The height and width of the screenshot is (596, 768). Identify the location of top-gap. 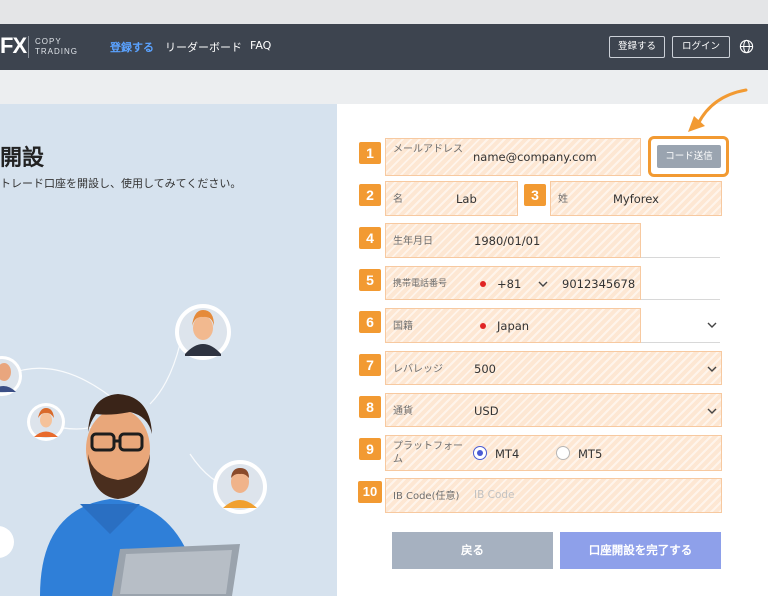
(384, 12).